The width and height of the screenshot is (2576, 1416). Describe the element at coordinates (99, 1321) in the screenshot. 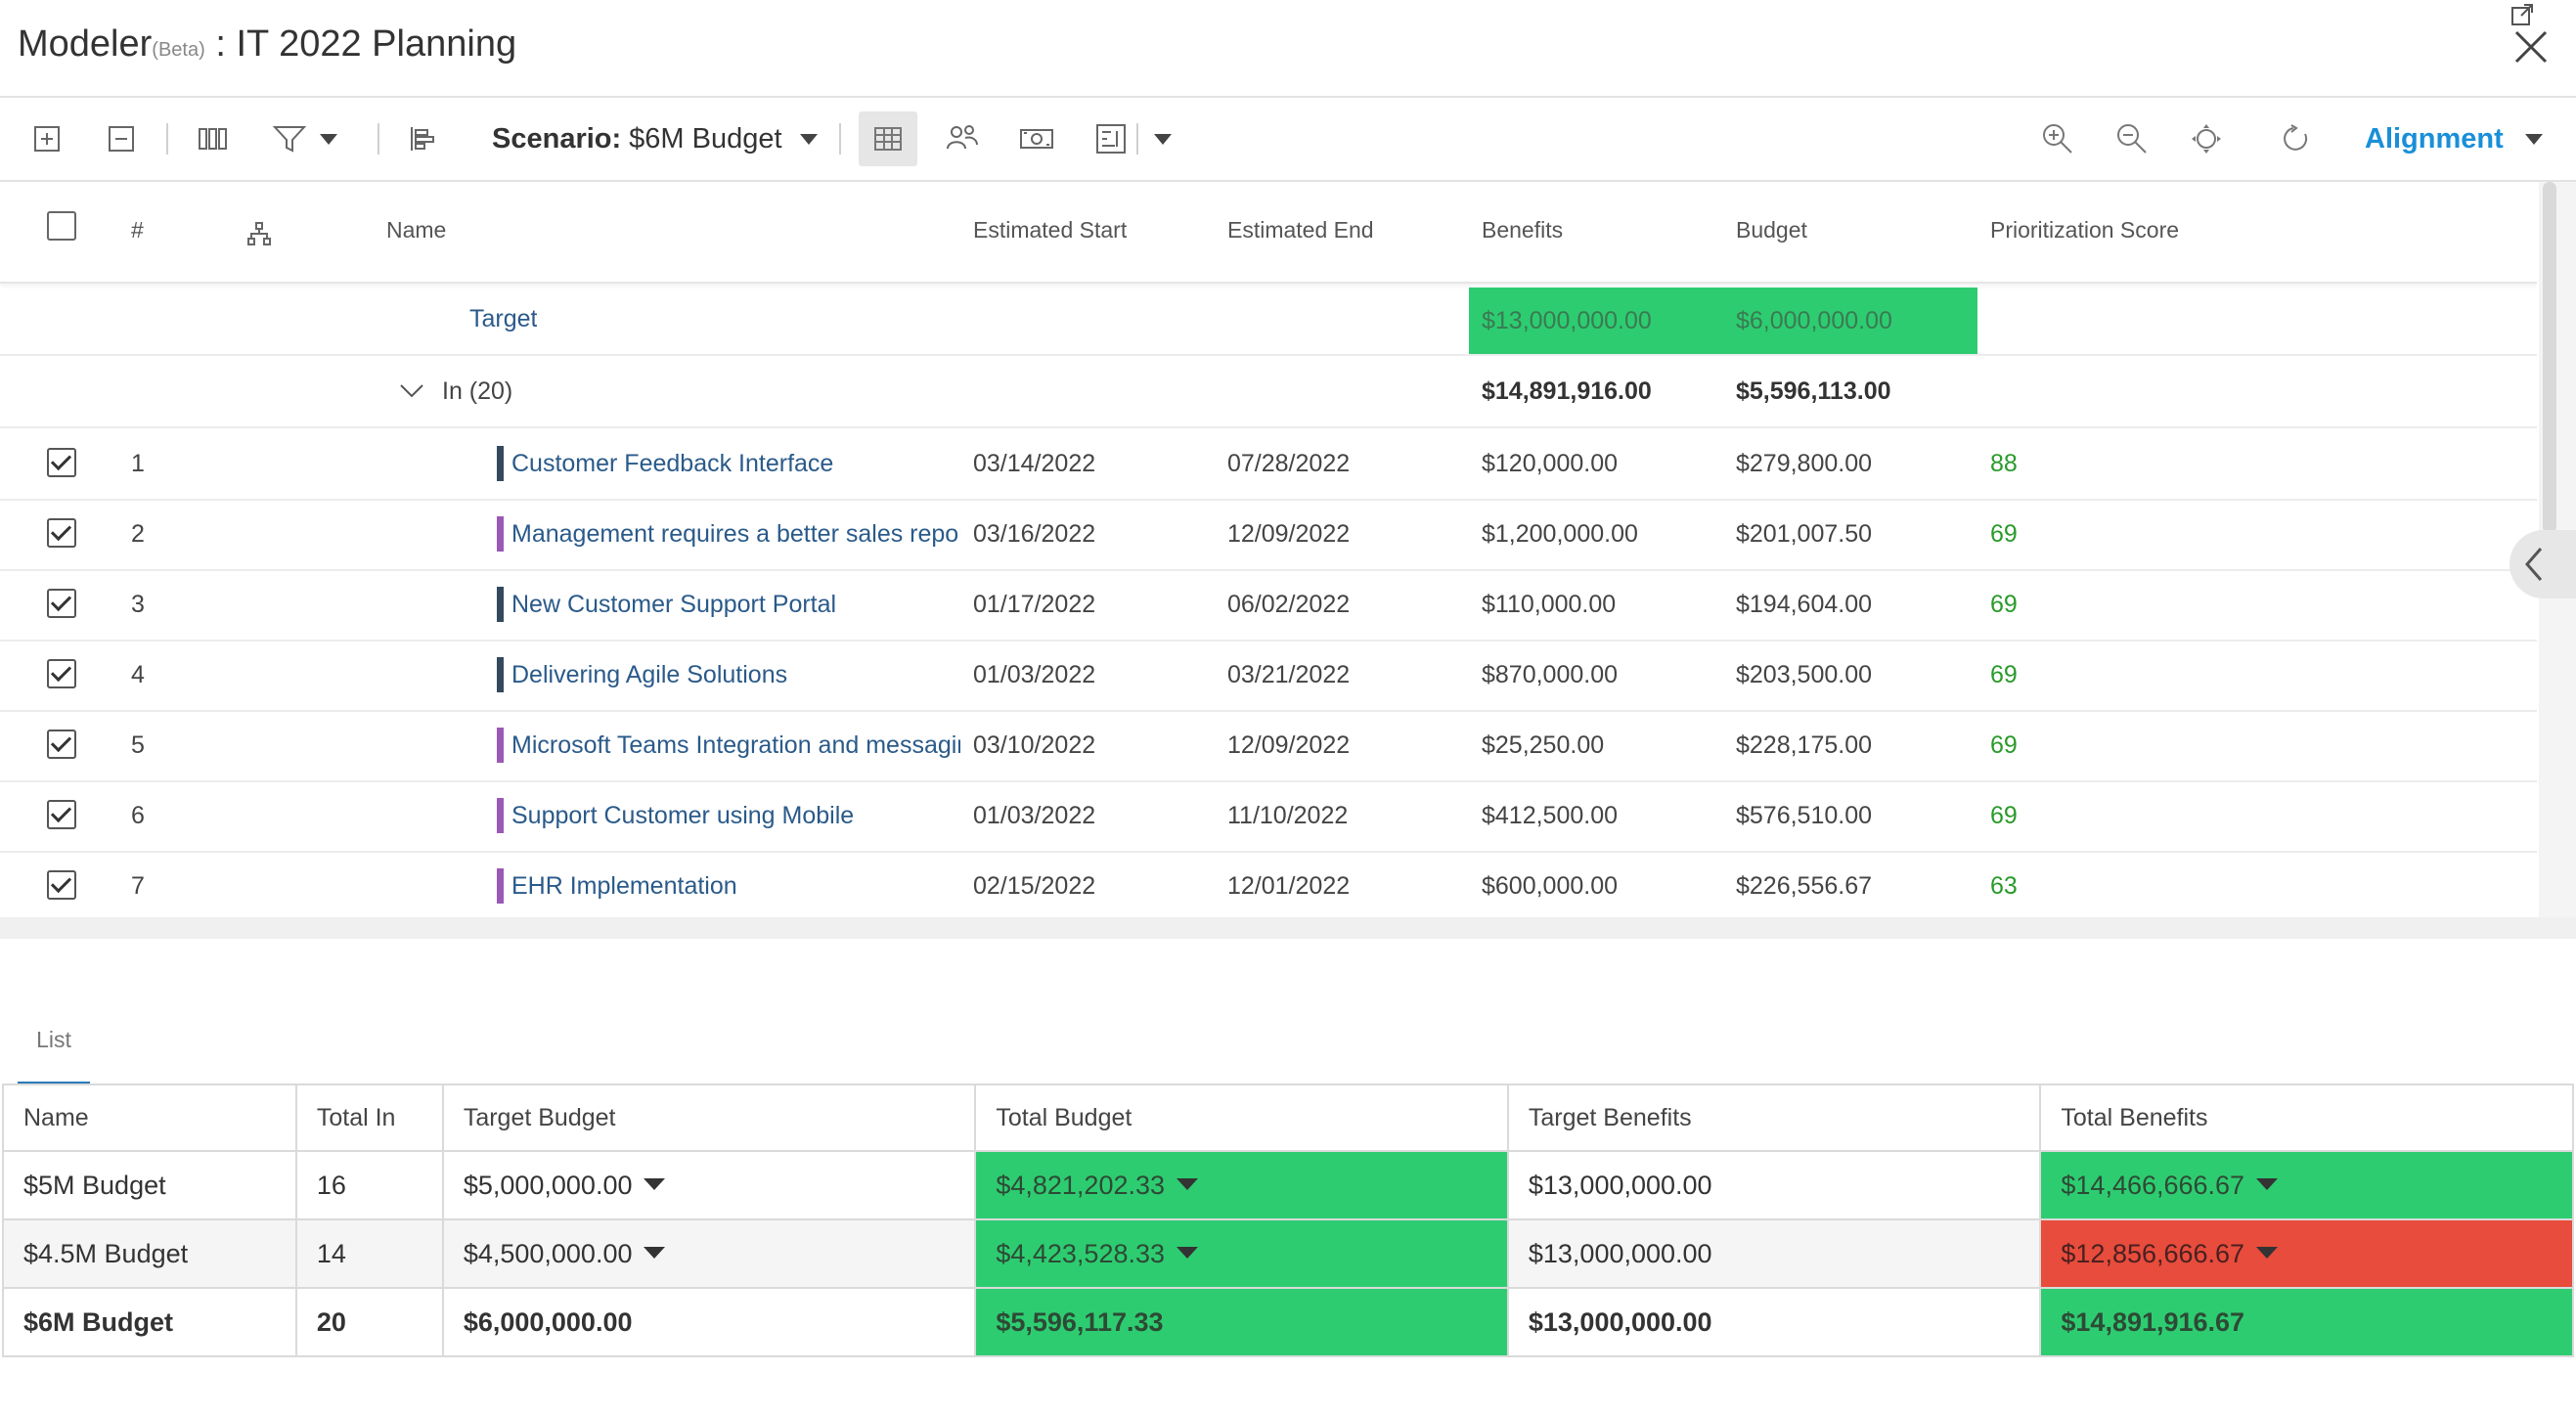

I see `scenario-name-cell-value: $6M Budget` at that location.